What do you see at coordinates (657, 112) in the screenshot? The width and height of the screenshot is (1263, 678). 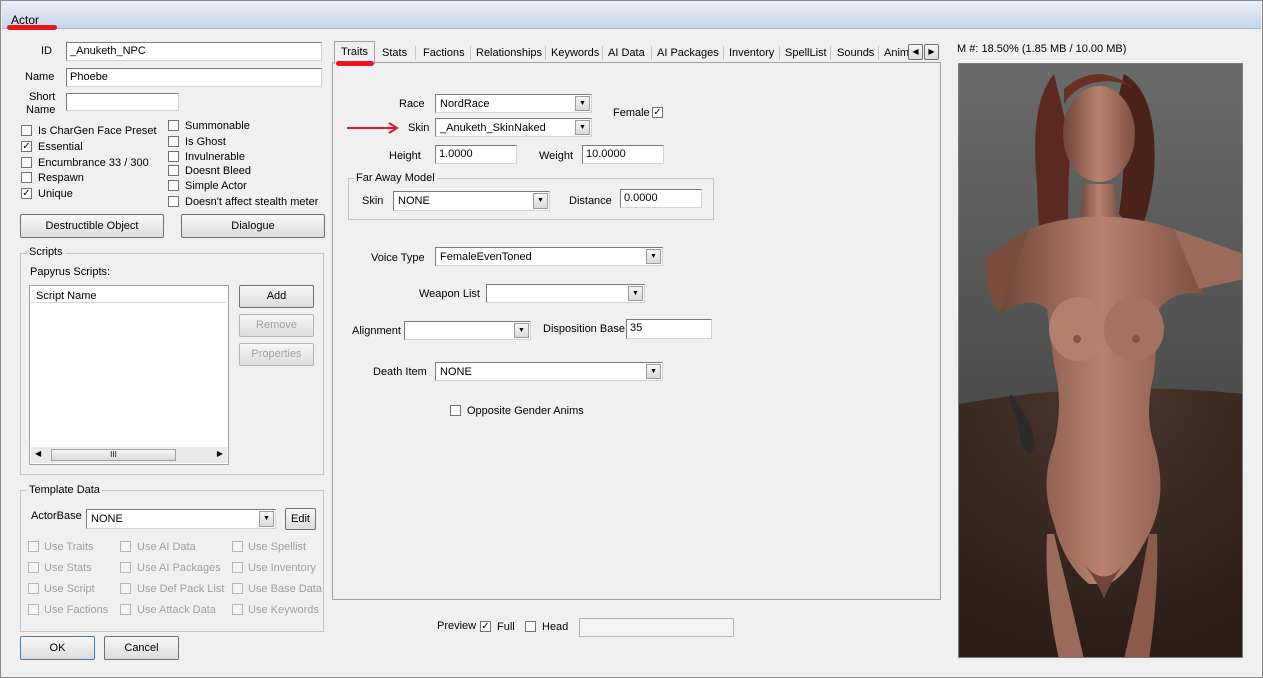 I see `female-checkbox: ✓` at bounding box center [657, 112].